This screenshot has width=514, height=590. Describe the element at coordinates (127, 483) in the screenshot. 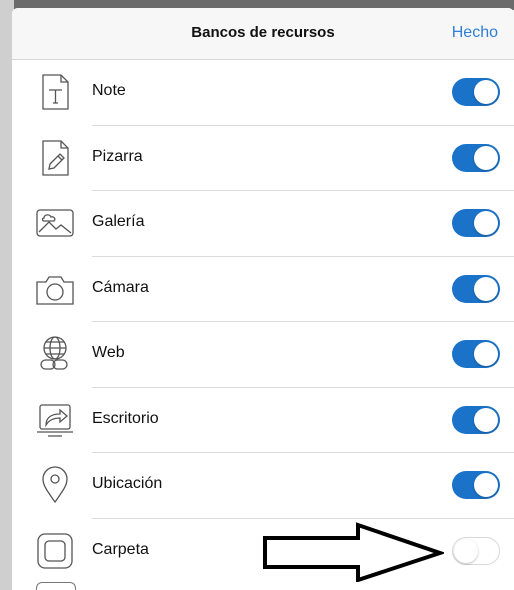

I see `item-label: Ubicación` at that location.